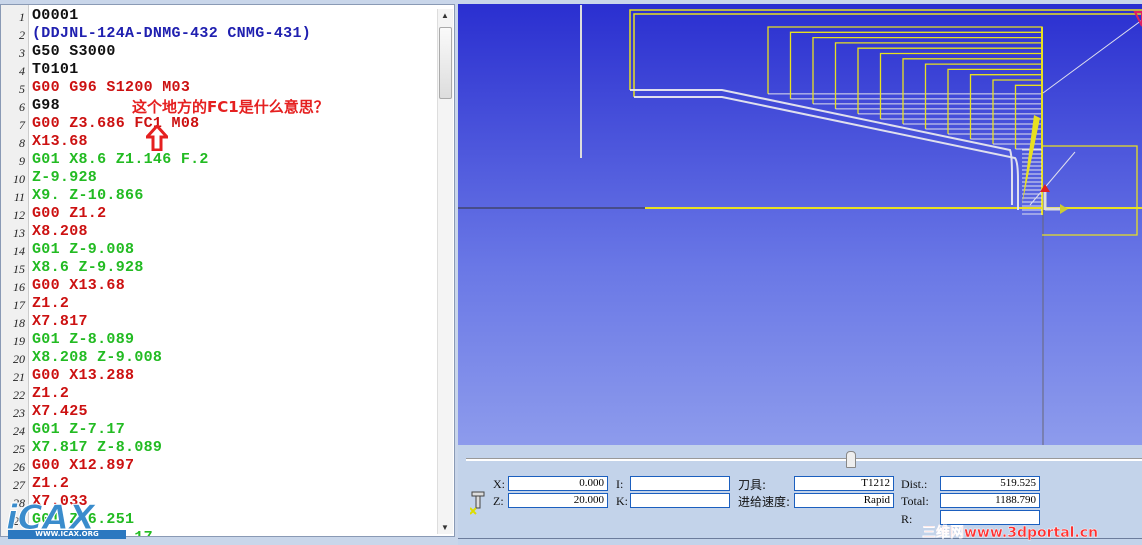 The width and height of the screenshot is (1142, 545). Describe the element at coordinates (914, 484) in the screenshot. I see `dist-label: Dist.:` at that location.